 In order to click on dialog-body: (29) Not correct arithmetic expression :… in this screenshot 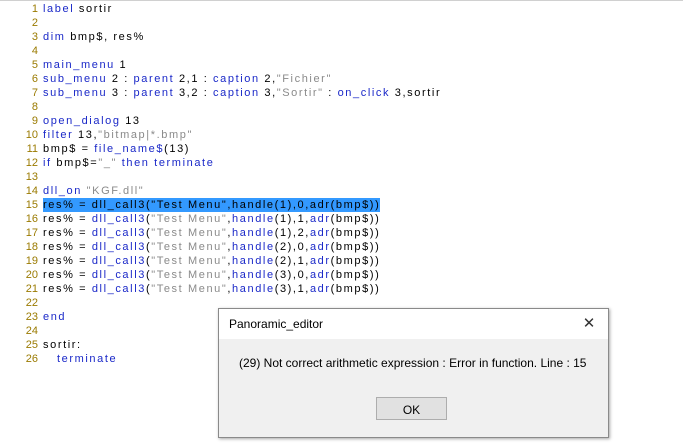, I will do `click(413, 388)`.